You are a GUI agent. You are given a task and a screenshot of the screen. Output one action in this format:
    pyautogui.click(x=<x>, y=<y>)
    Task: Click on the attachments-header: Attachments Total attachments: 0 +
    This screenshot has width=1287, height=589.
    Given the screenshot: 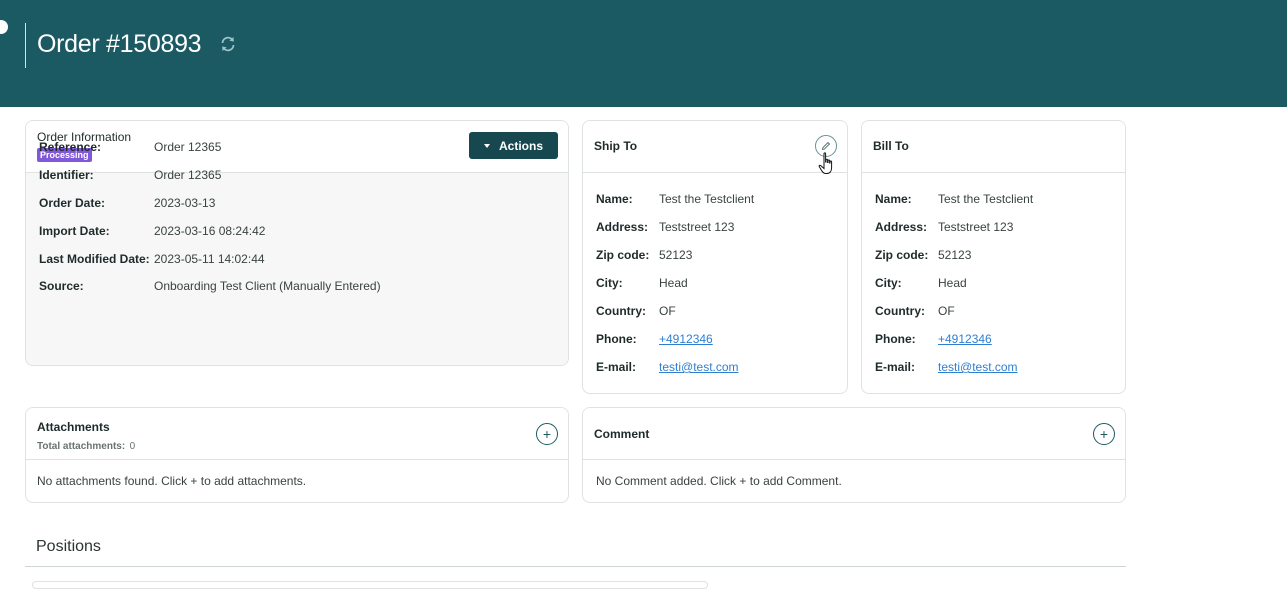 What is the action you would take?
    pyautogui.click(x=297, y=434)
    